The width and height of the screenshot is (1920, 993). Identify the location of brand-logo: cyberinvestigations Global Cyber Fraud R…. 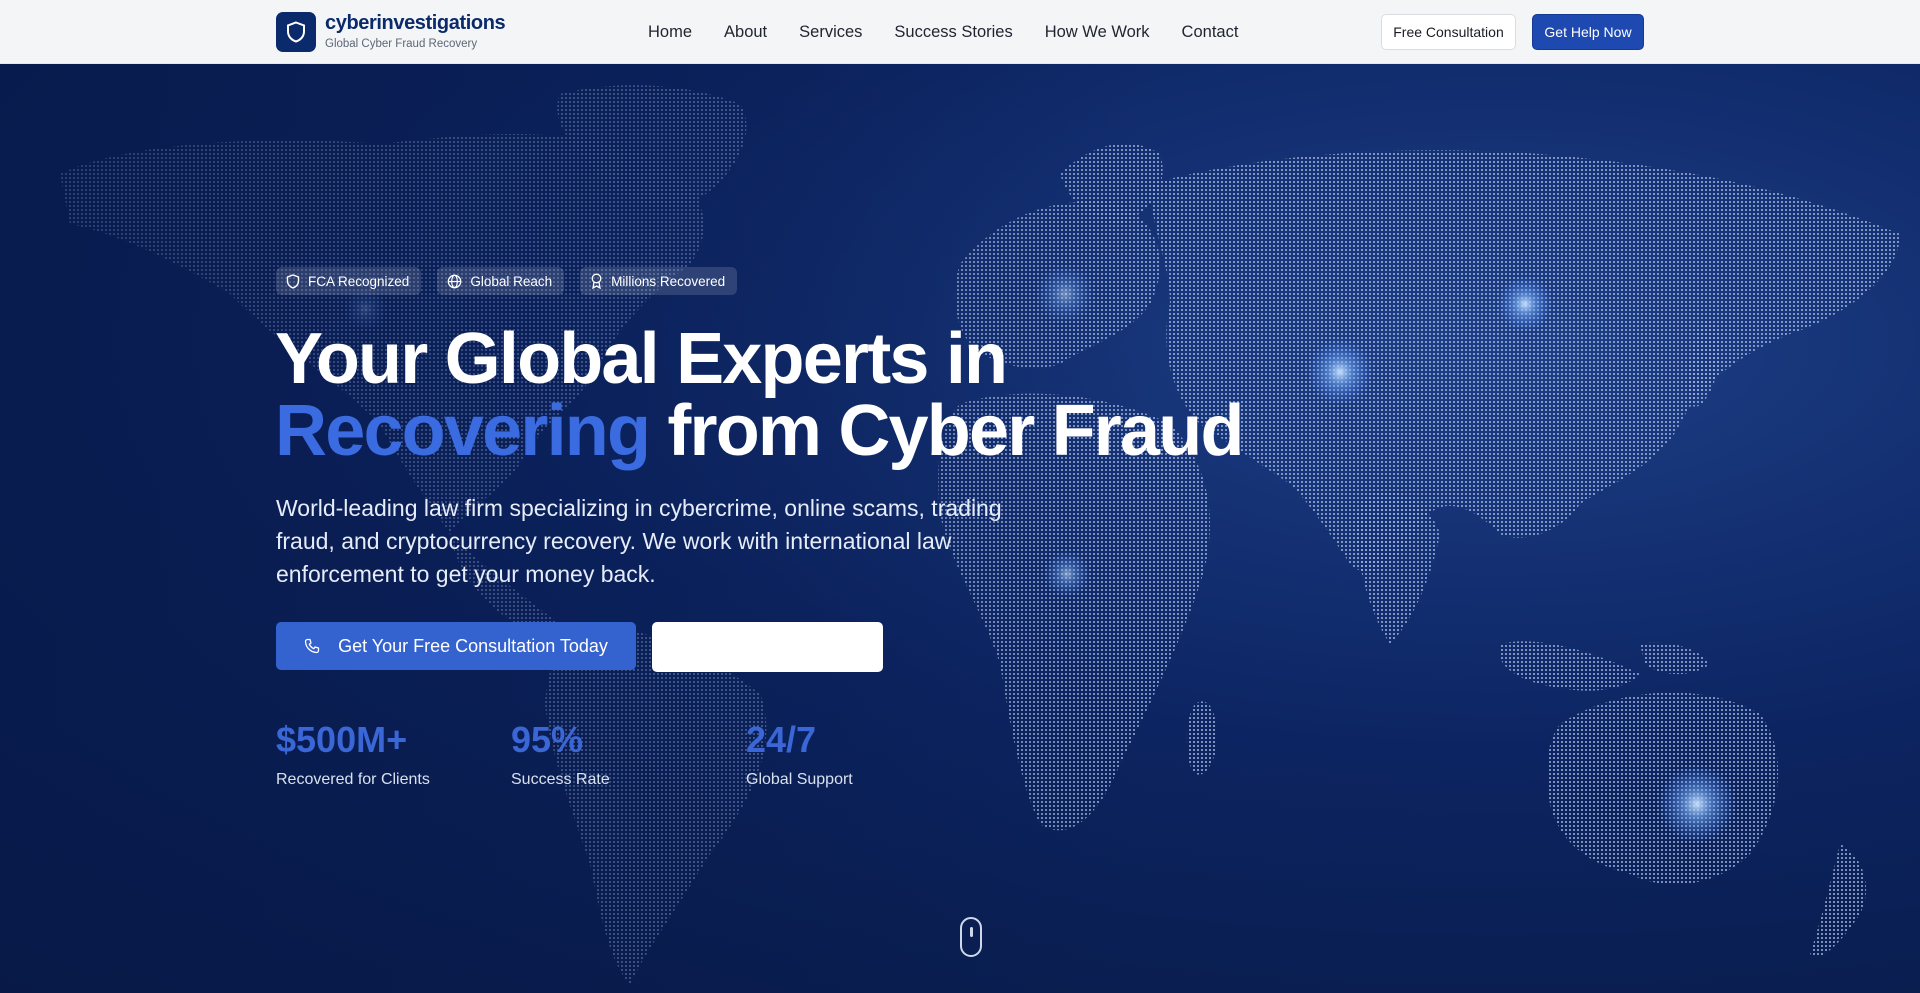
(391, 32).